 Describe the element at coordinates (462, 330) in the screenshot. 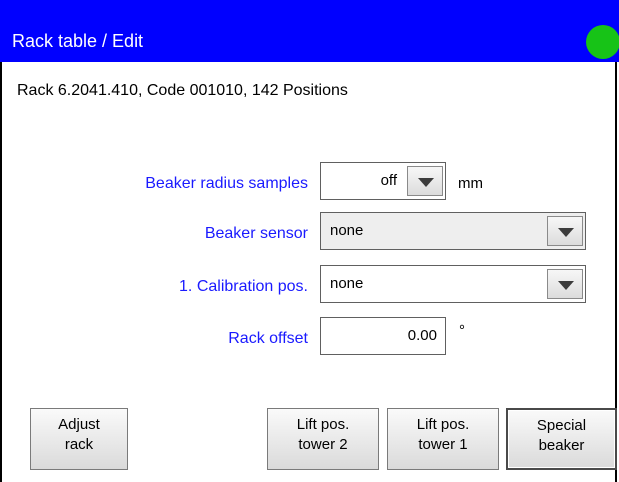

I see `rack-offset-unit: °` at that location.